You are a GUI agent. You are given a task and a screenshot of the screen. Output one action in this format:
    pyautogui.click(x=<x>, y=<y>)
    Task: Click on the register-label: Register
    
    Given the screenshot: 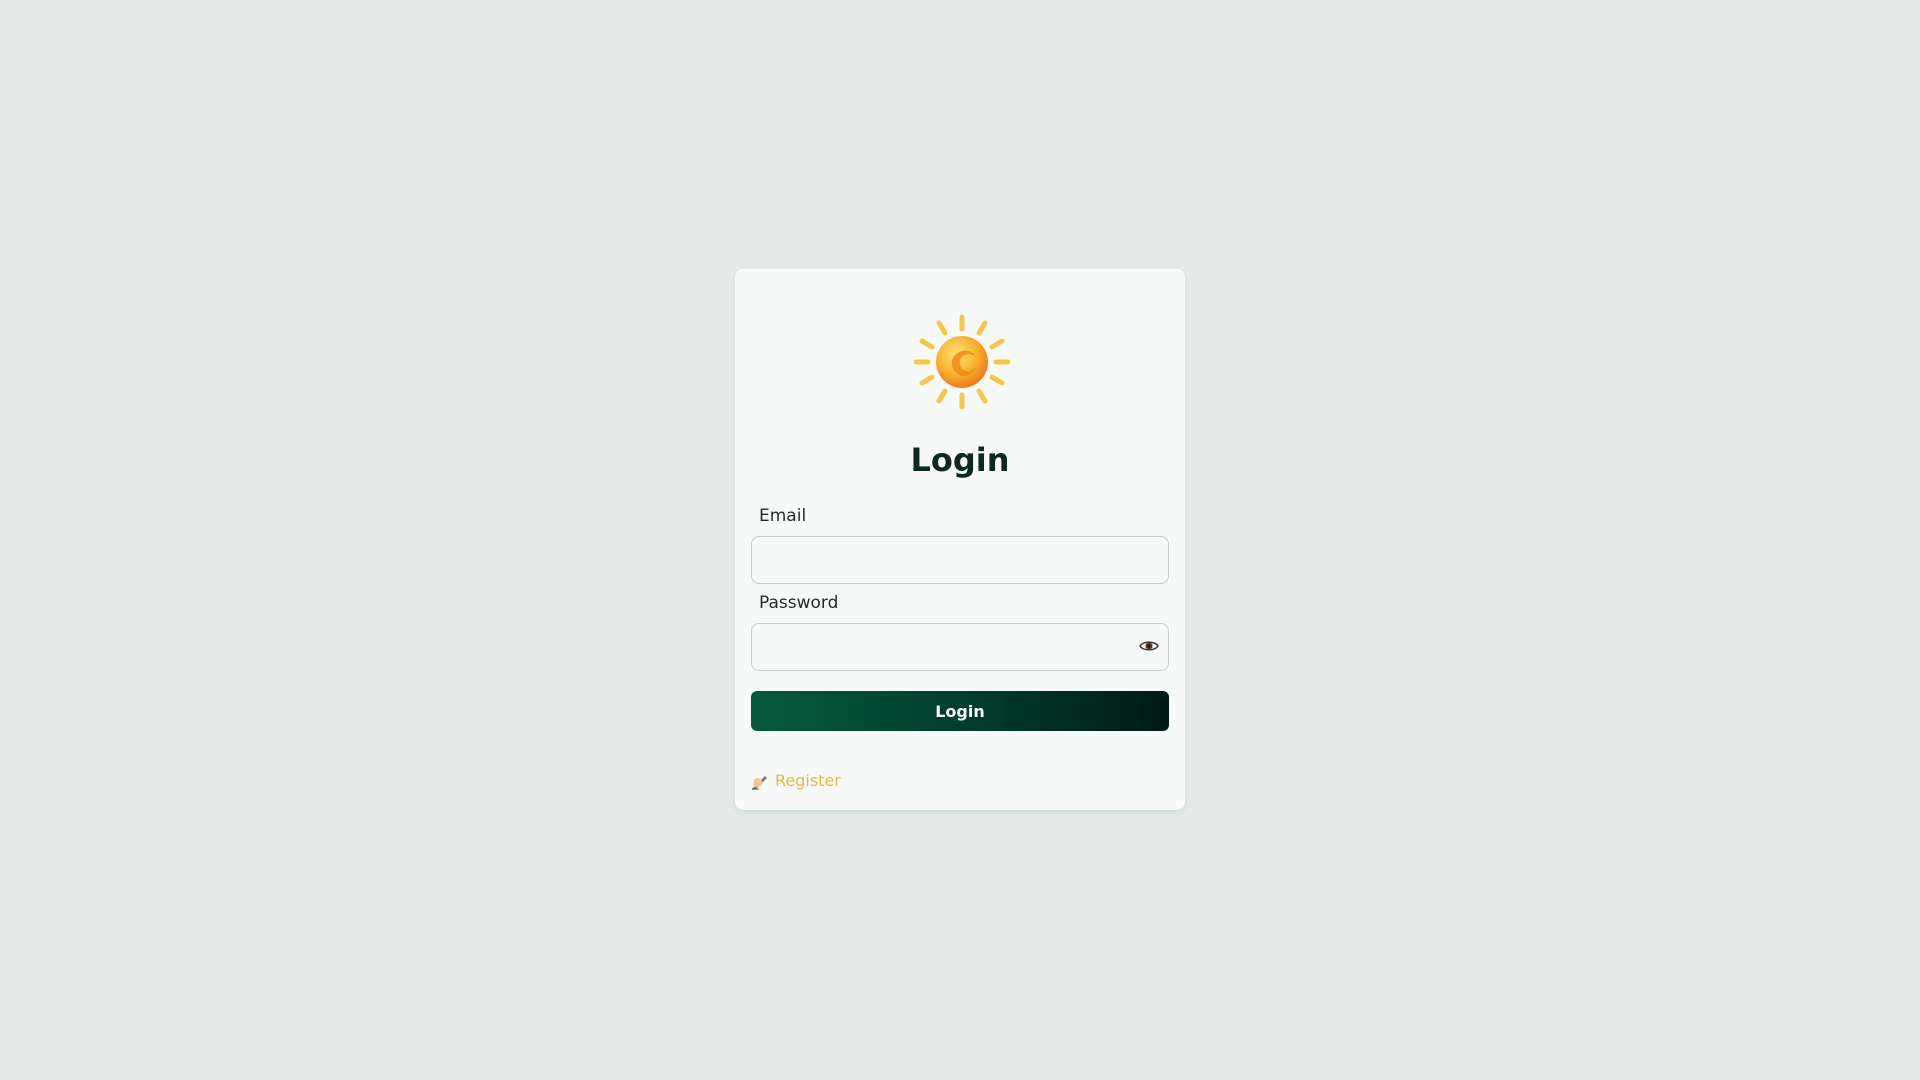 What is the action you would take?
    pyautogui.click(x=808, y=780)
    